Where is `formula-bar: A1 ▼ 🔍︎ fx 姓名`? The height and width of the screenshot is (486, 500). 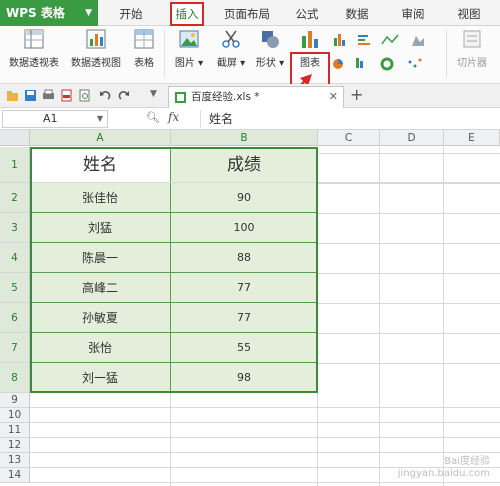 formula-bar: A1 ▼ 🔍︎ fx 姓名 is located at coordinates (250, 119).